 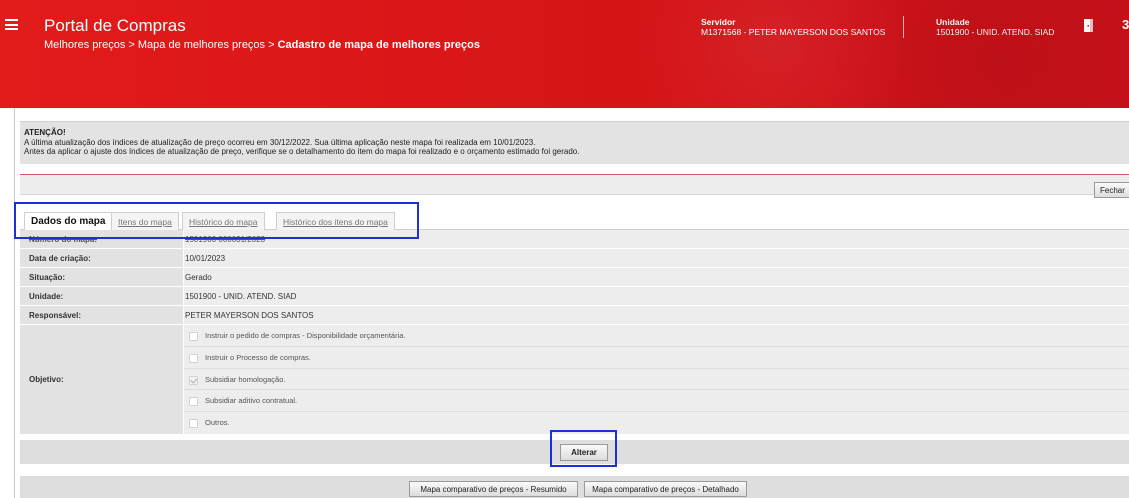 What do you see at coordinates (656, 239) in the screenshot?
I see `numero-value: 1501900 000031/2023` at bounding box center [656, 239].